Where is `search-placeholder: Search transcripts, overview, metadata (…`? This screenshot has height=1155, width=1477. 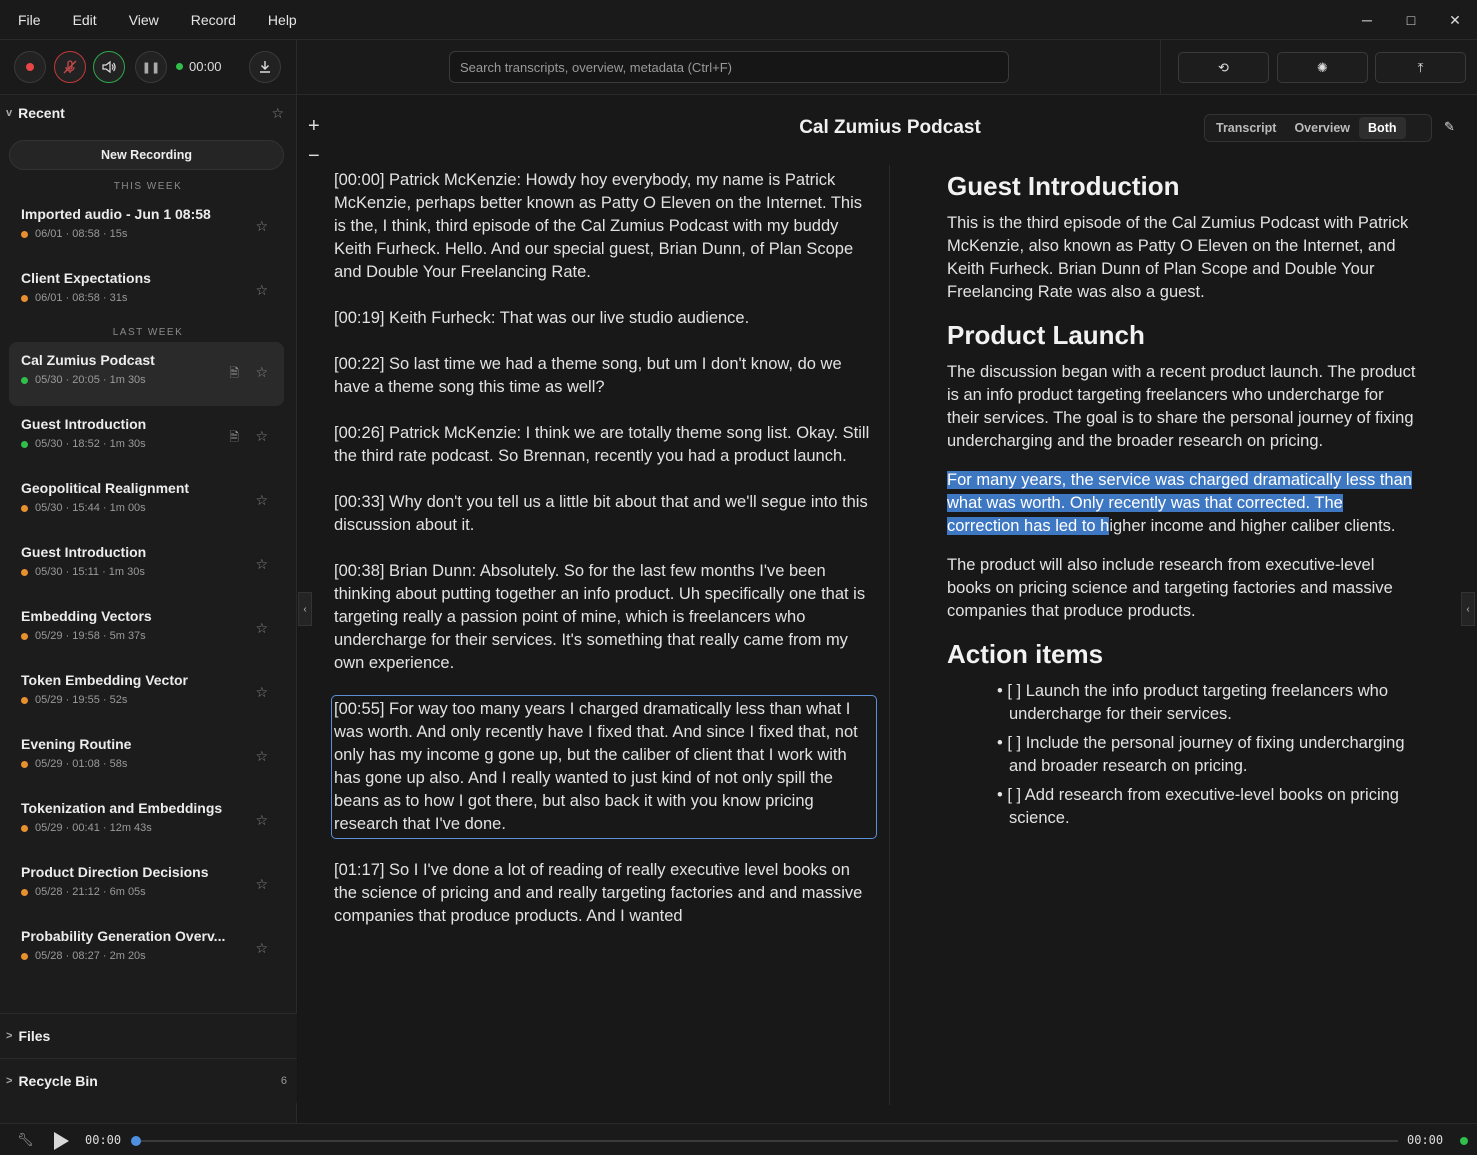 search-placeholder: Search transcripts, overview, metadata (… is located at coordinates (596, 67).